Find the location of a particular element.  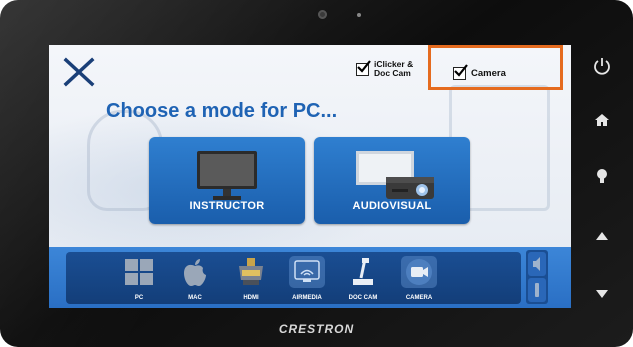

up-button is located at coordinates (602, 236).